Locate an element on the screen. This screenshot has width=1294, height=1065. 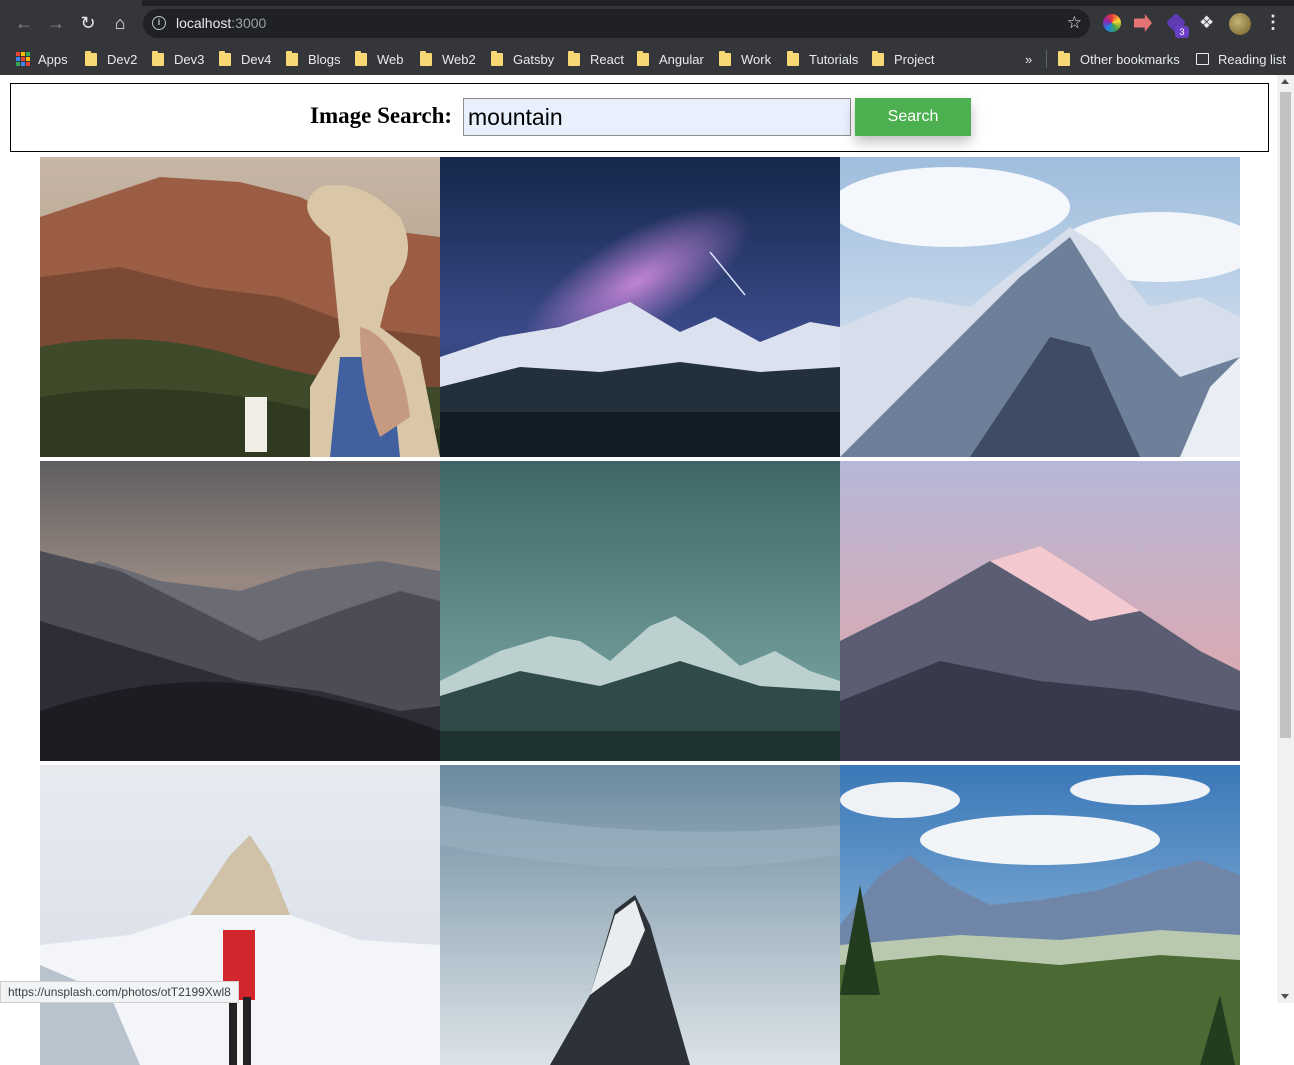
bookmark-label: Other bookmarks is located at coordinates (1130, 59).